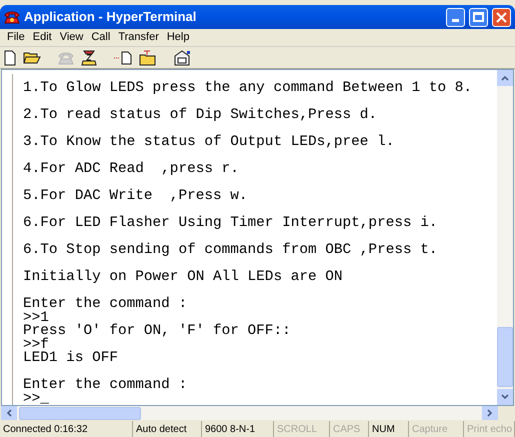 This screenshot has width=515, height=437. What do you see at coordinates (436, 429) in the screenshot?
I see `status-field: Capture` at bounding box center [436, 429].